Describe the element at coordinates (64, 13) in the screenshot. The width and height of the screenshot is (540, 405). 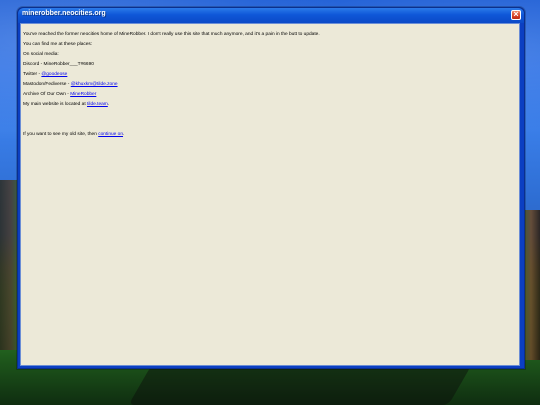
I see `window-title: minerobber.neocities.org` at that location.